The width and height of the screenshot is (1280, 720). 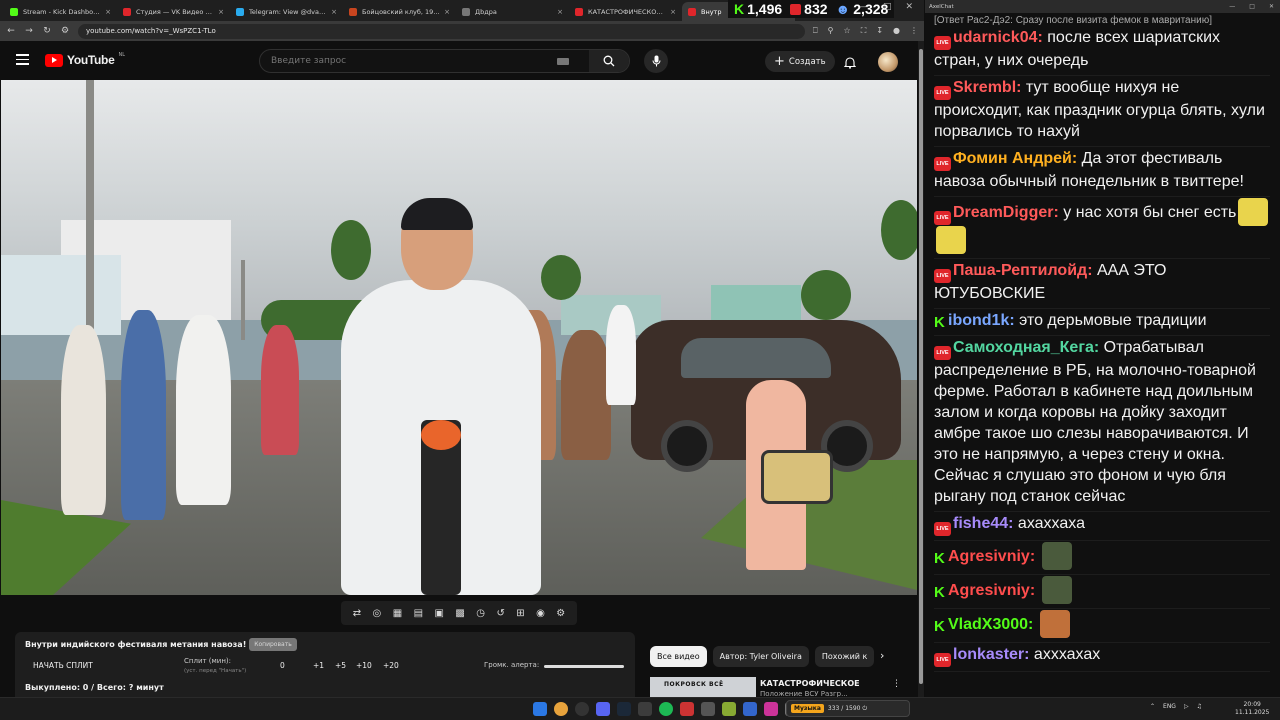 I want to click on screenshot-camera-icon: ◉, so click(x=540, y=613).